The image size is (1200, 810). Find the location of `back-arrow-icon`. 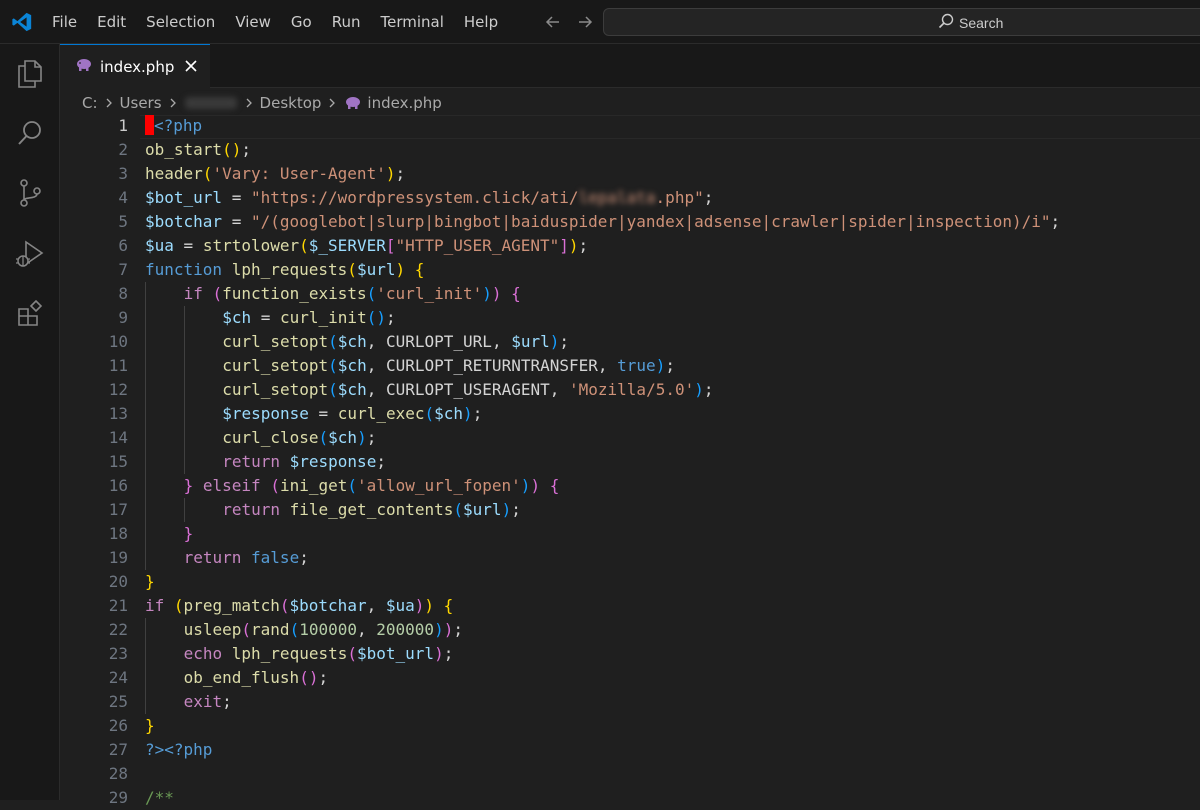

back-arrow-icon is located at coordinates (553, 22).